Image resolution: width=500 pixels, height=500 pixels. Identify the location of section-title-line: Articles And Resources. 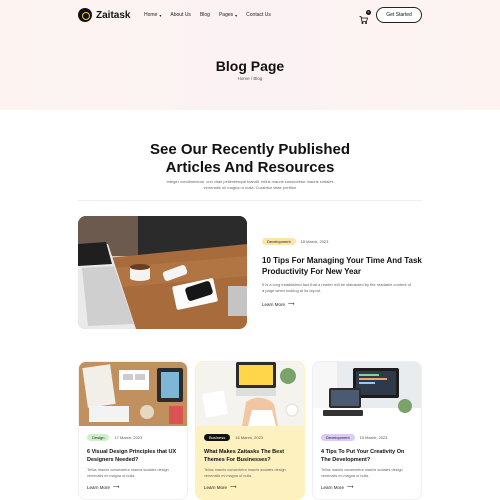
(250, 167).